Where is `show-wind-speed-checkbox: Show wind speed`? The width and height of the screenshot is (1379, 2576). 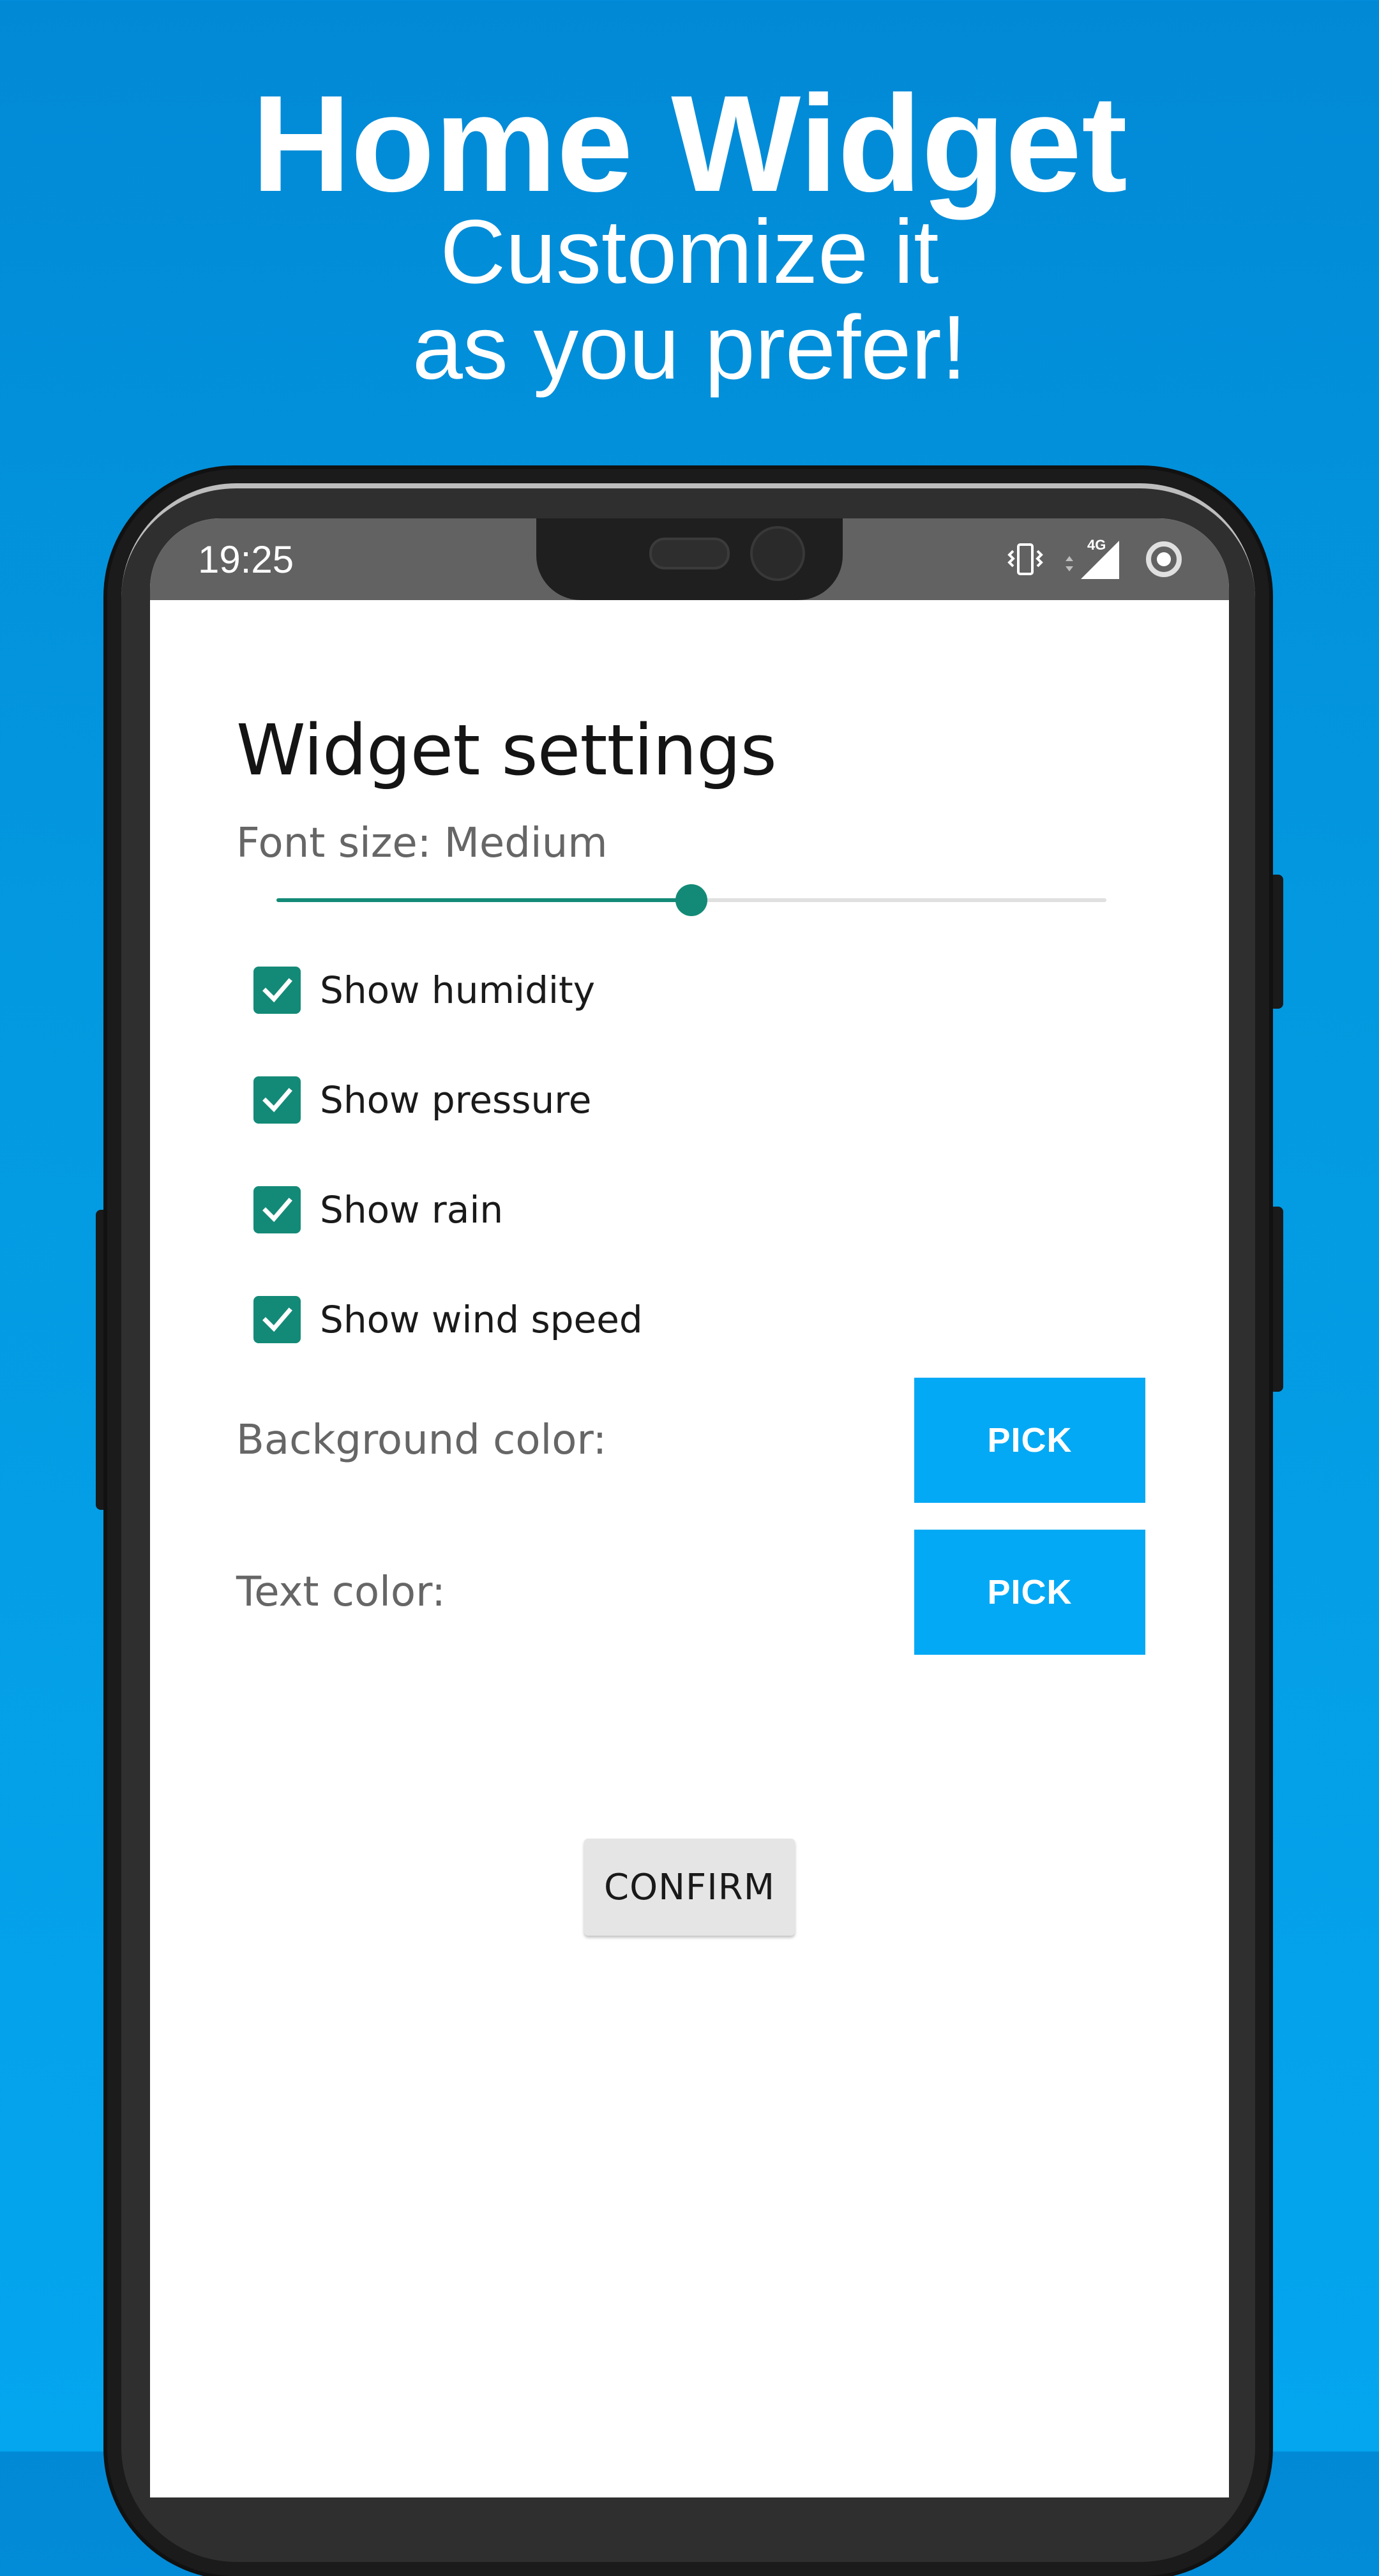
show-wind-speed-checkbox: Show wind speed is located at coordinates (448, 1319).